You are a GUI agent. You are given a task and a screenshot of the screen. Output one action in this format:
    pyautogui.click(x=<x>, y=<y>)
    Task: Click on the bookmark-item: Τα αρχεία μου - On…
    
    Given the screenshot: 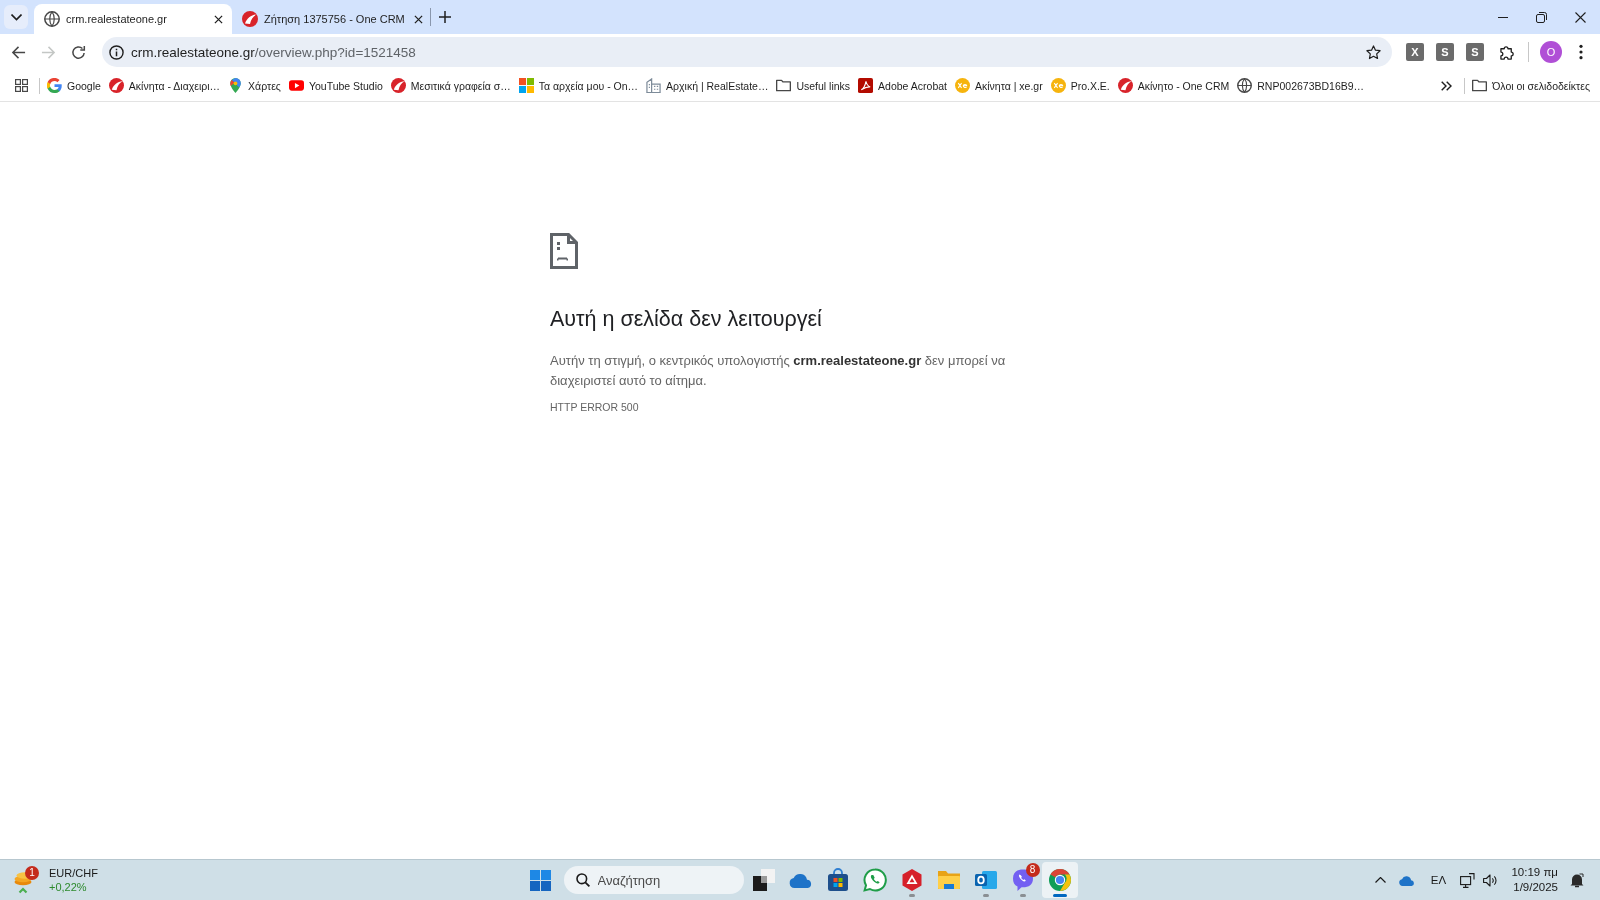 What is the action you would take?
    pyautogui.click(x=578, y=85)
    